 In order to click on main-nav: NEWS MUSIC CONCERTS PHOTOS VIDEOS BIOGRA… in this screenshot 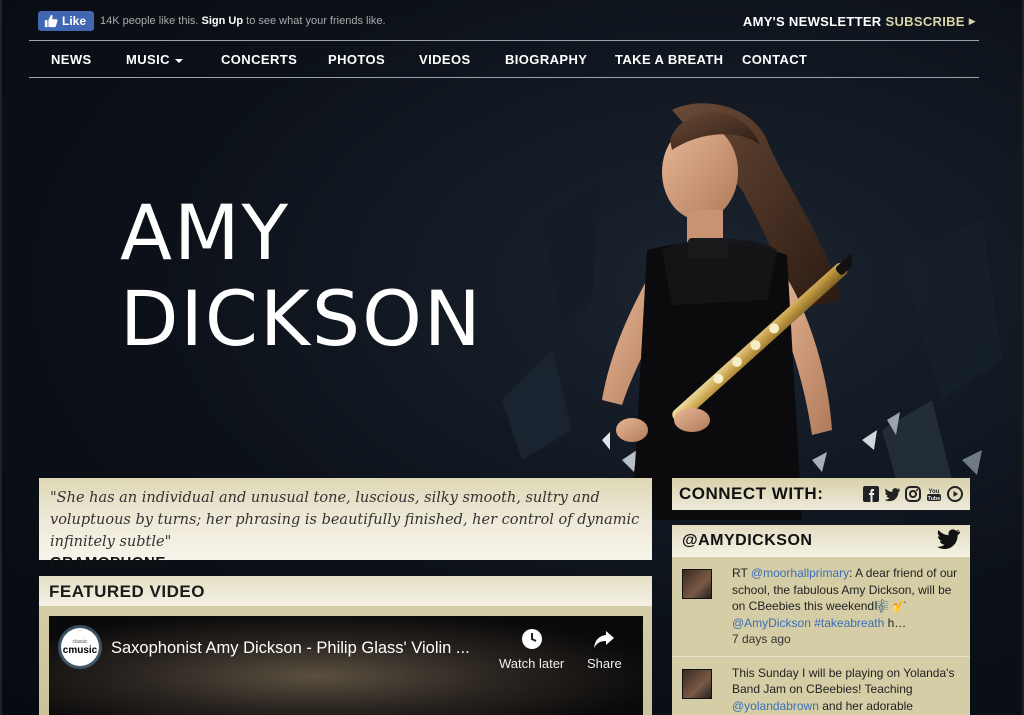, I will do `click(504, 59)`.